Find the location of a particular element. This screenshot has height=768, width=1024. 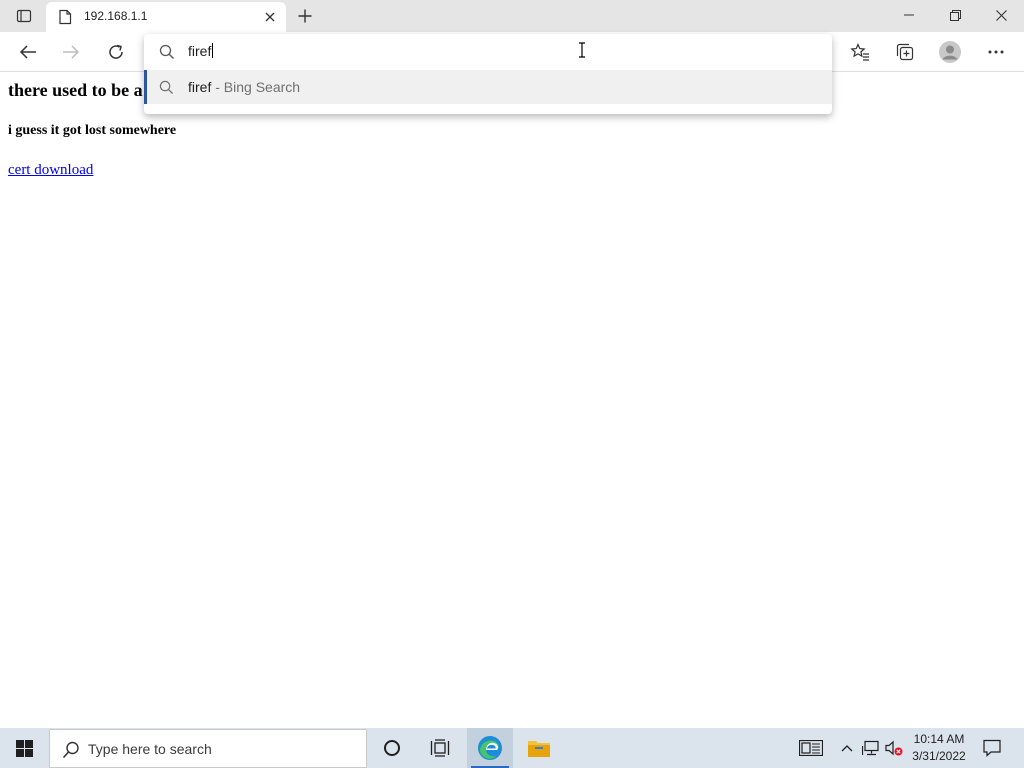

forward-arrow-icon is located at coordinates (71, 52).